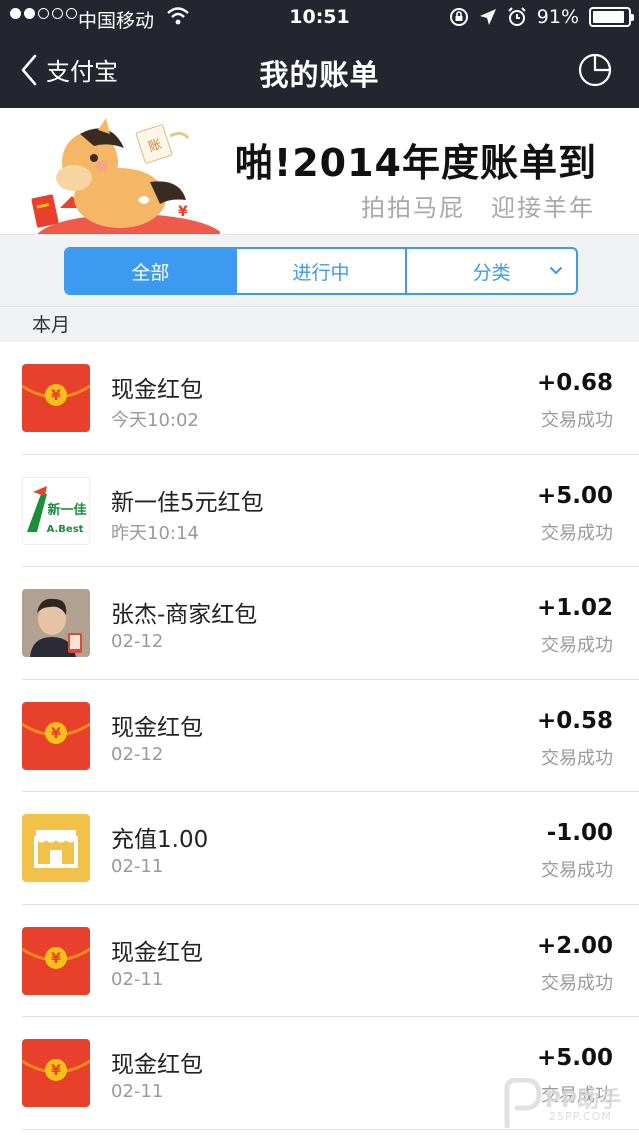 The image size is (639, 1136). What do you see at coordinates (574, 383) in the screenshot?
I see `transaction-amount: +0.68` at bounding box center [574, 383].